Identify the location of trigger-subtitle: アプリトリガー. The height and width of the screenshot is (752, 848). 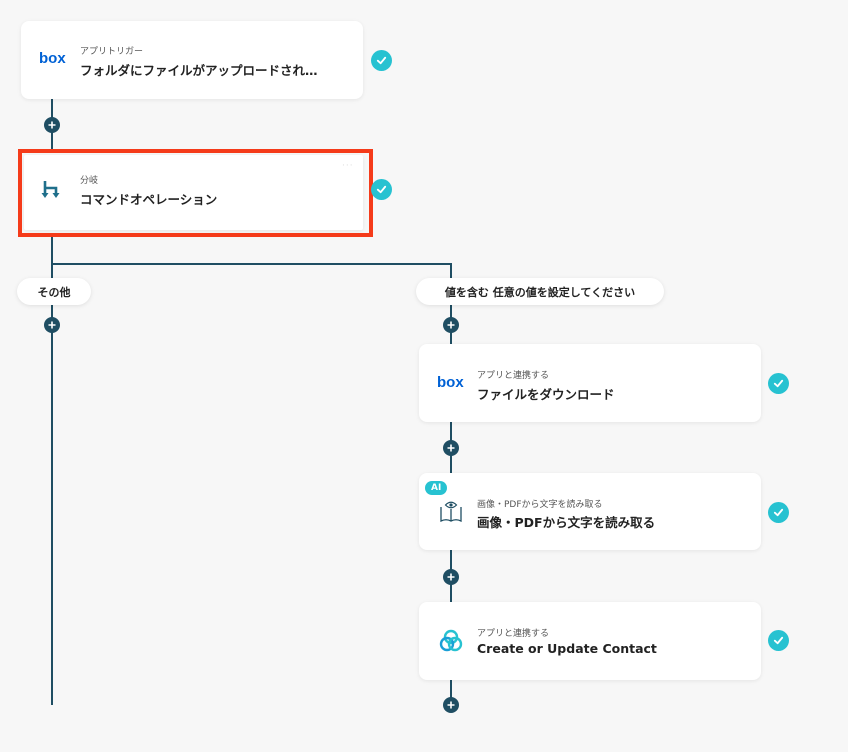
(112, 52).